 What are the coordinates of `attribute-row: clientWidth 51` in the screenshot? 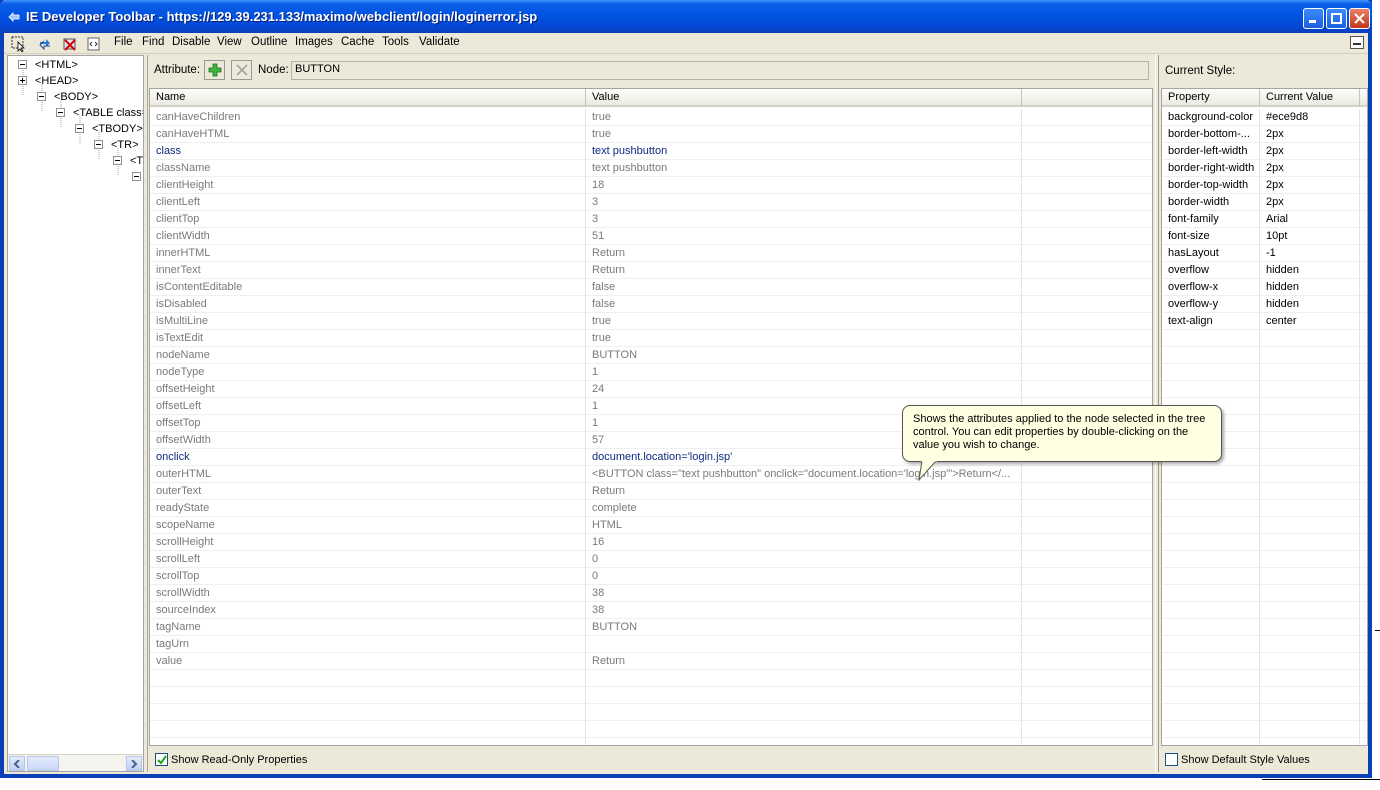 It's located at (651, 236).